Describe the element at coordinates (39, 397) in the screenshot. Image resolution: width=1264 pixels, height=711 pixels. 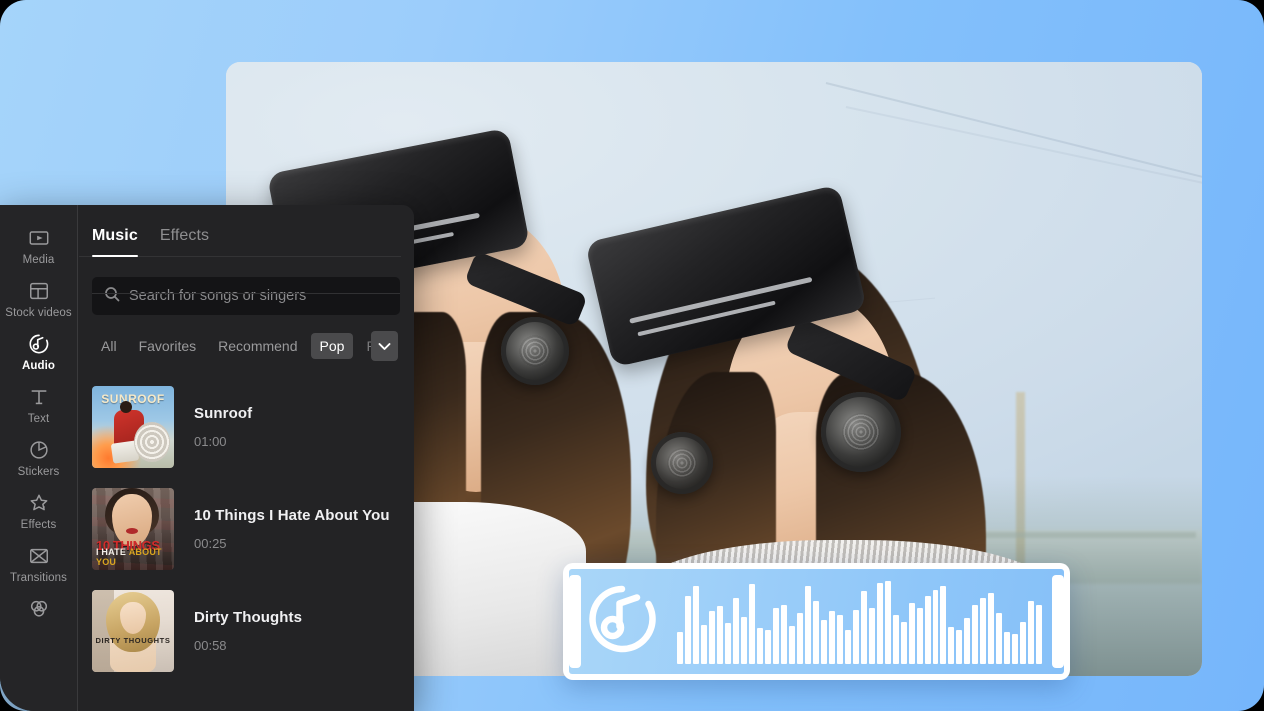
I see `text-icon` at that location.